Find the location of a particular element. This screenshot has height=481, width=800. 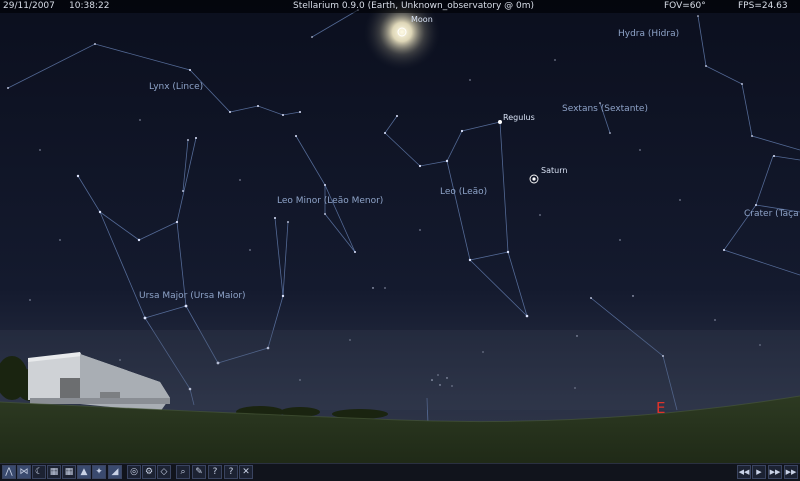

constellation-label-crater: Crater (Taça is located at coordinates (771, 214).